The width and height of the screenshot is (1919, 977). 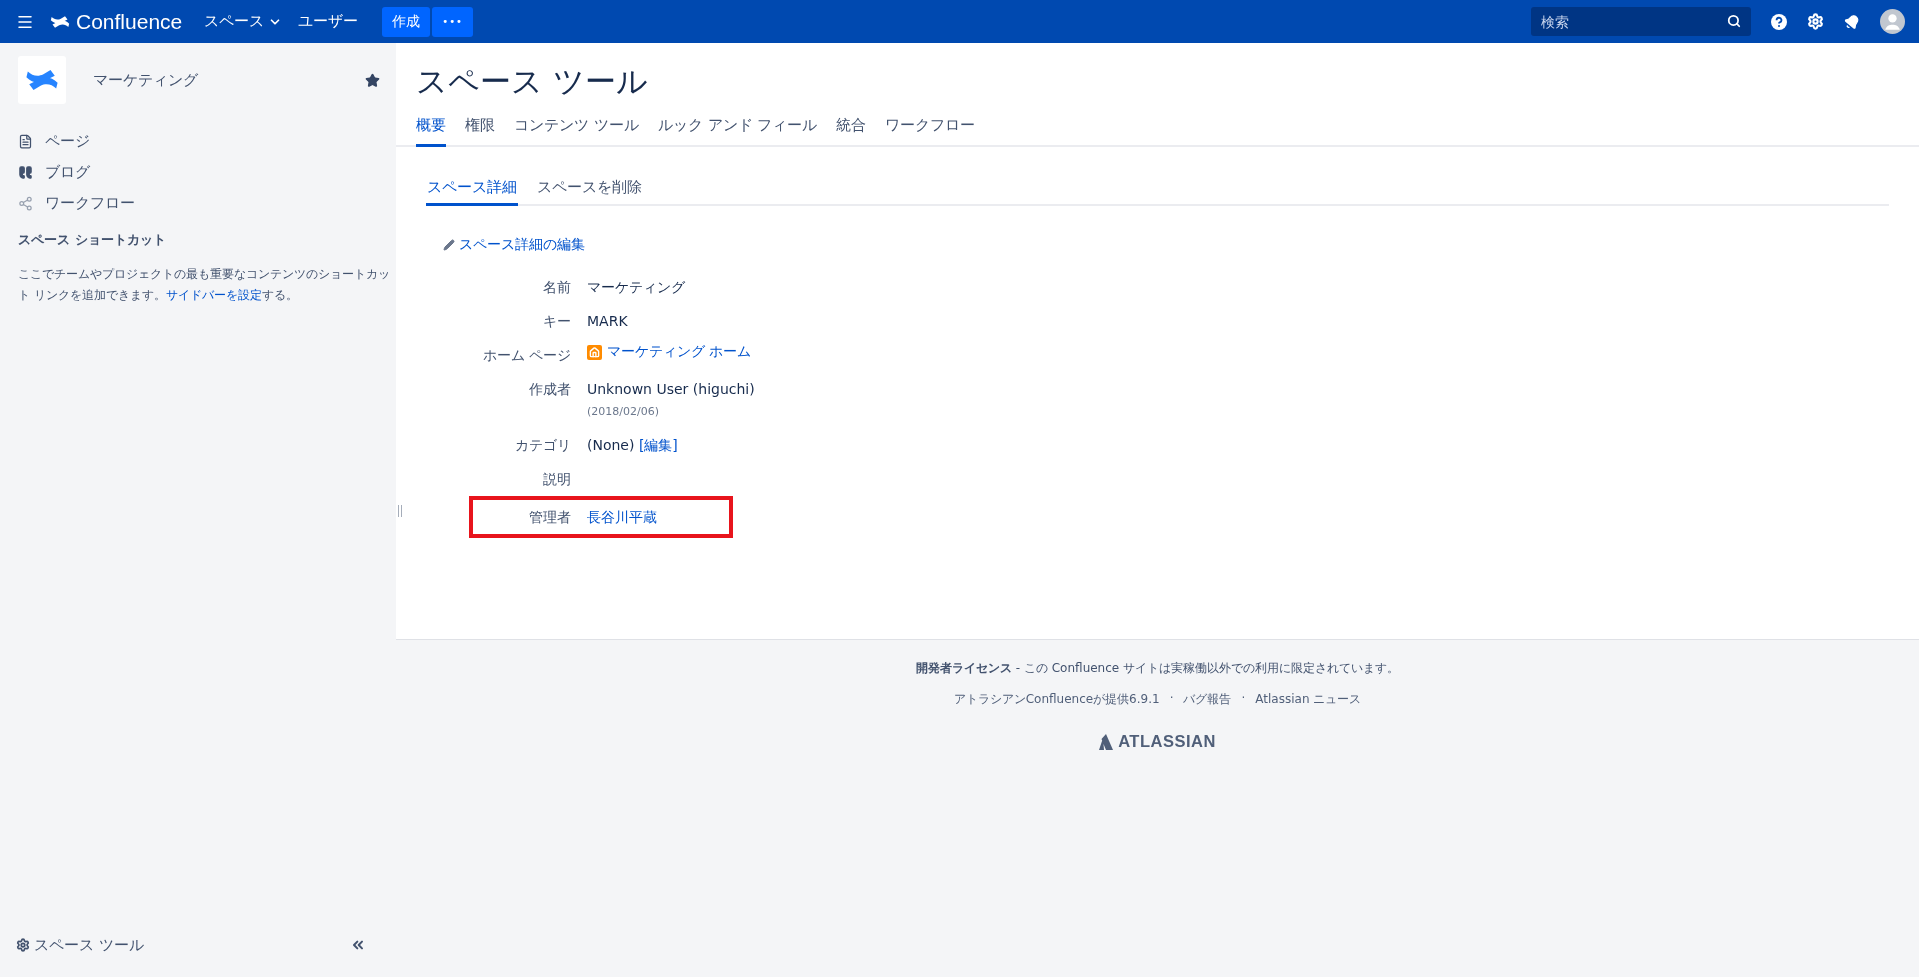 I want to click on tab: 統合, so click(x=851, y=129).